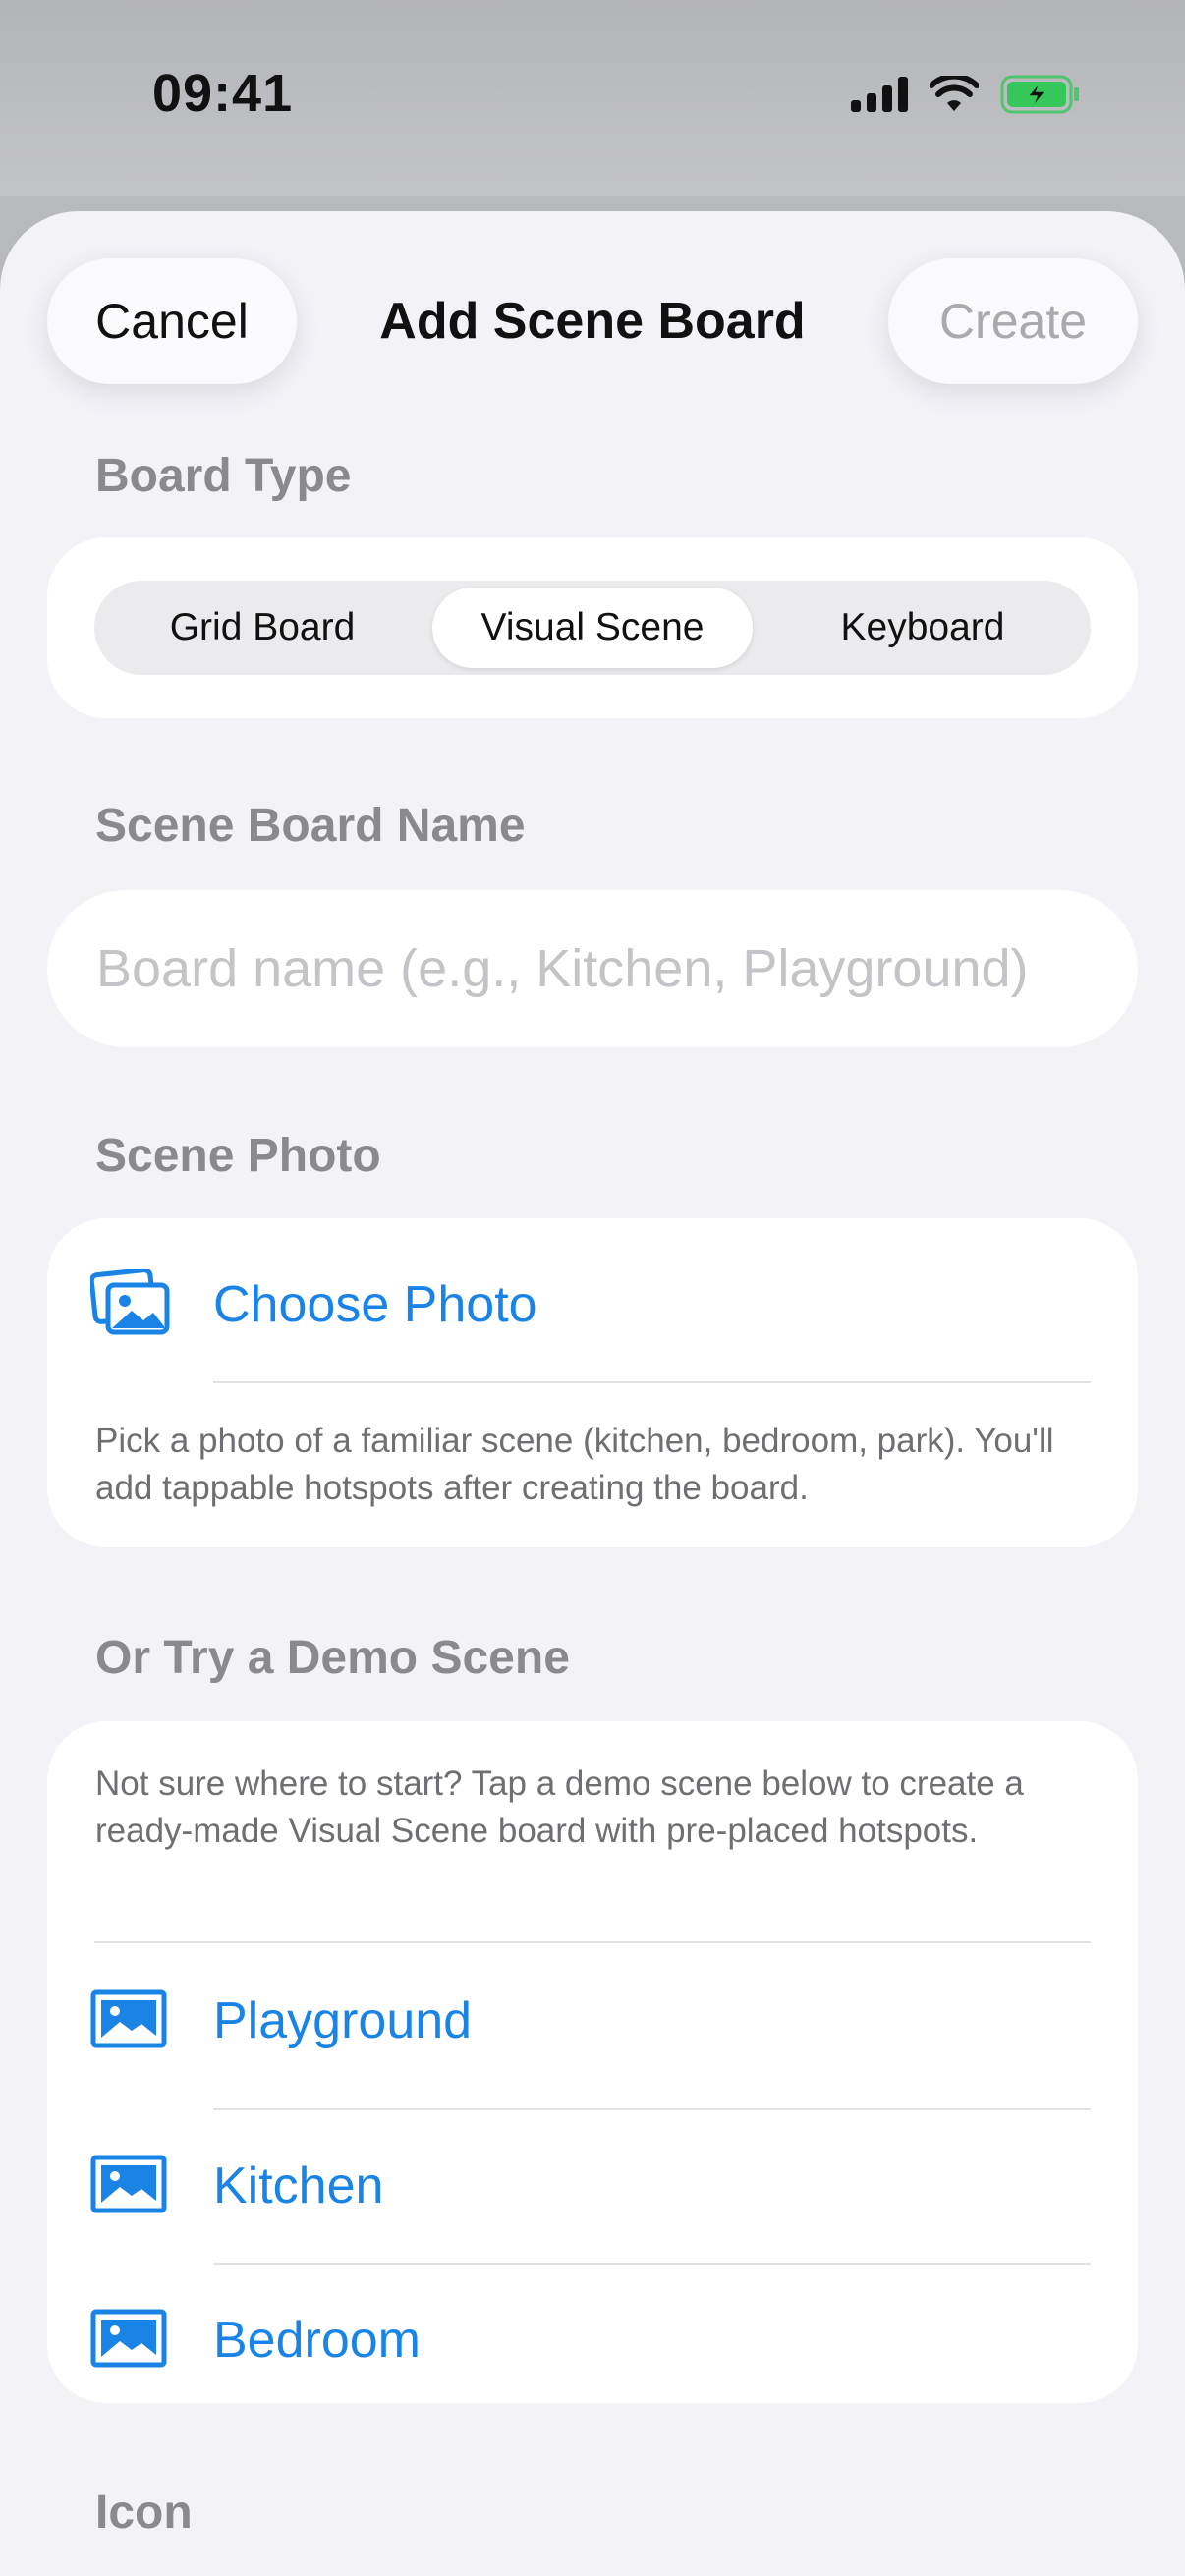 The height and width of the screenshot is (2576, 1185). What do you see at coordinates (262, 628) in the screenshot?
I see `segment-grid-board: Grid Board` at bounding box center [262, 628].